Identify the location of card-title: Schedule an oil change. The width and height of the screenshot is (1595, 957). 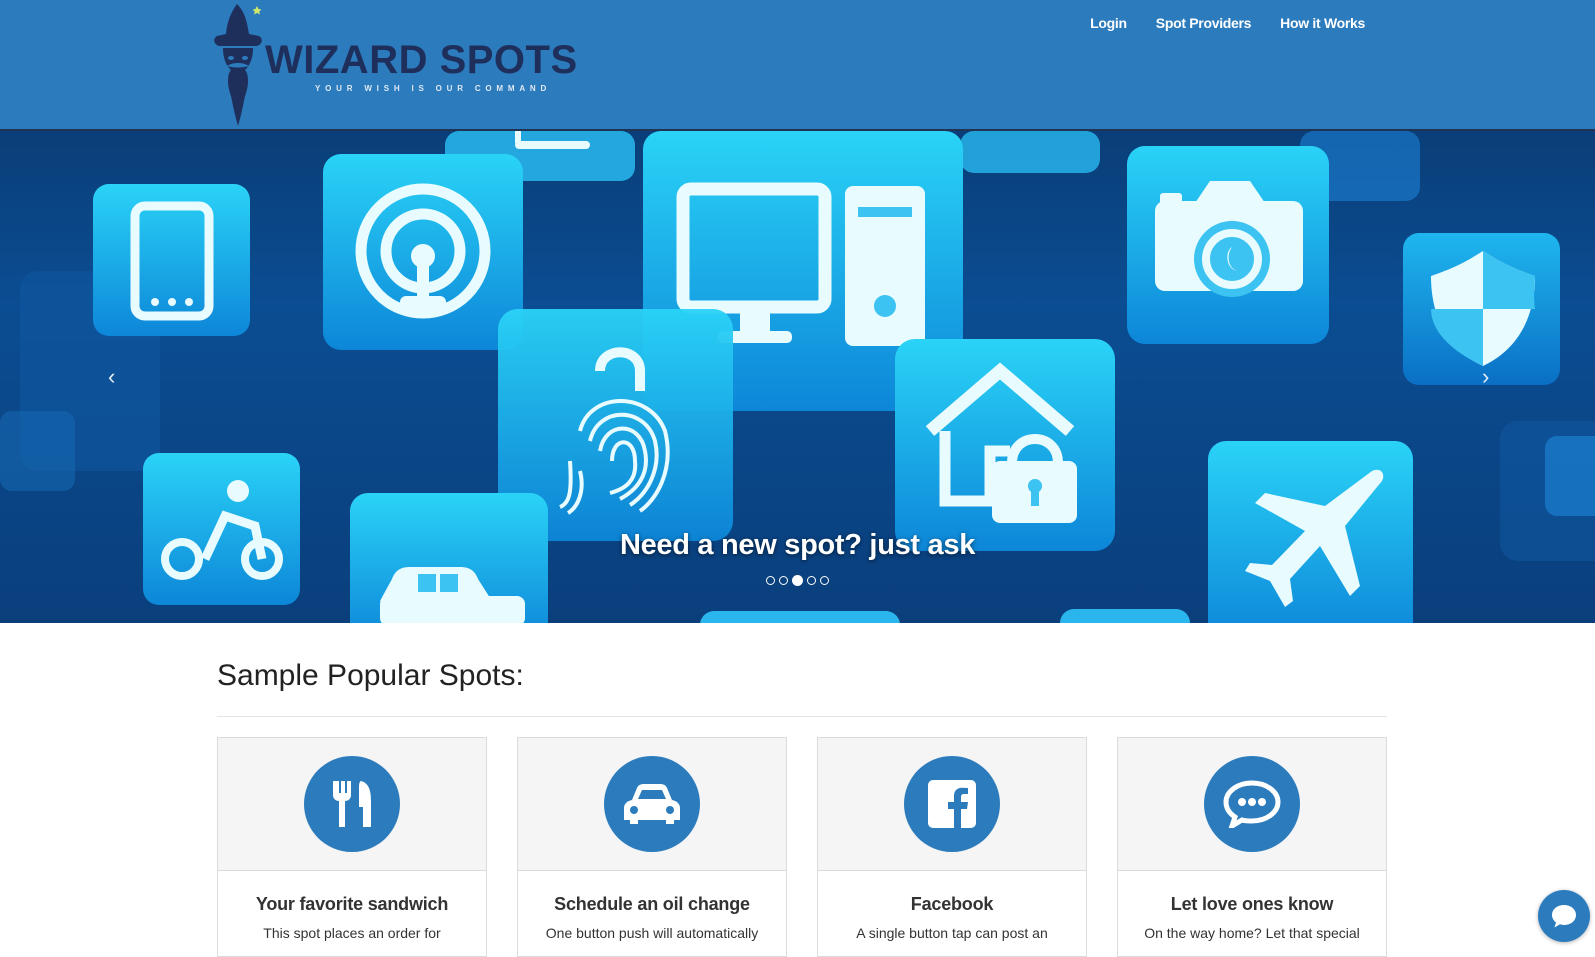
(652, 904).